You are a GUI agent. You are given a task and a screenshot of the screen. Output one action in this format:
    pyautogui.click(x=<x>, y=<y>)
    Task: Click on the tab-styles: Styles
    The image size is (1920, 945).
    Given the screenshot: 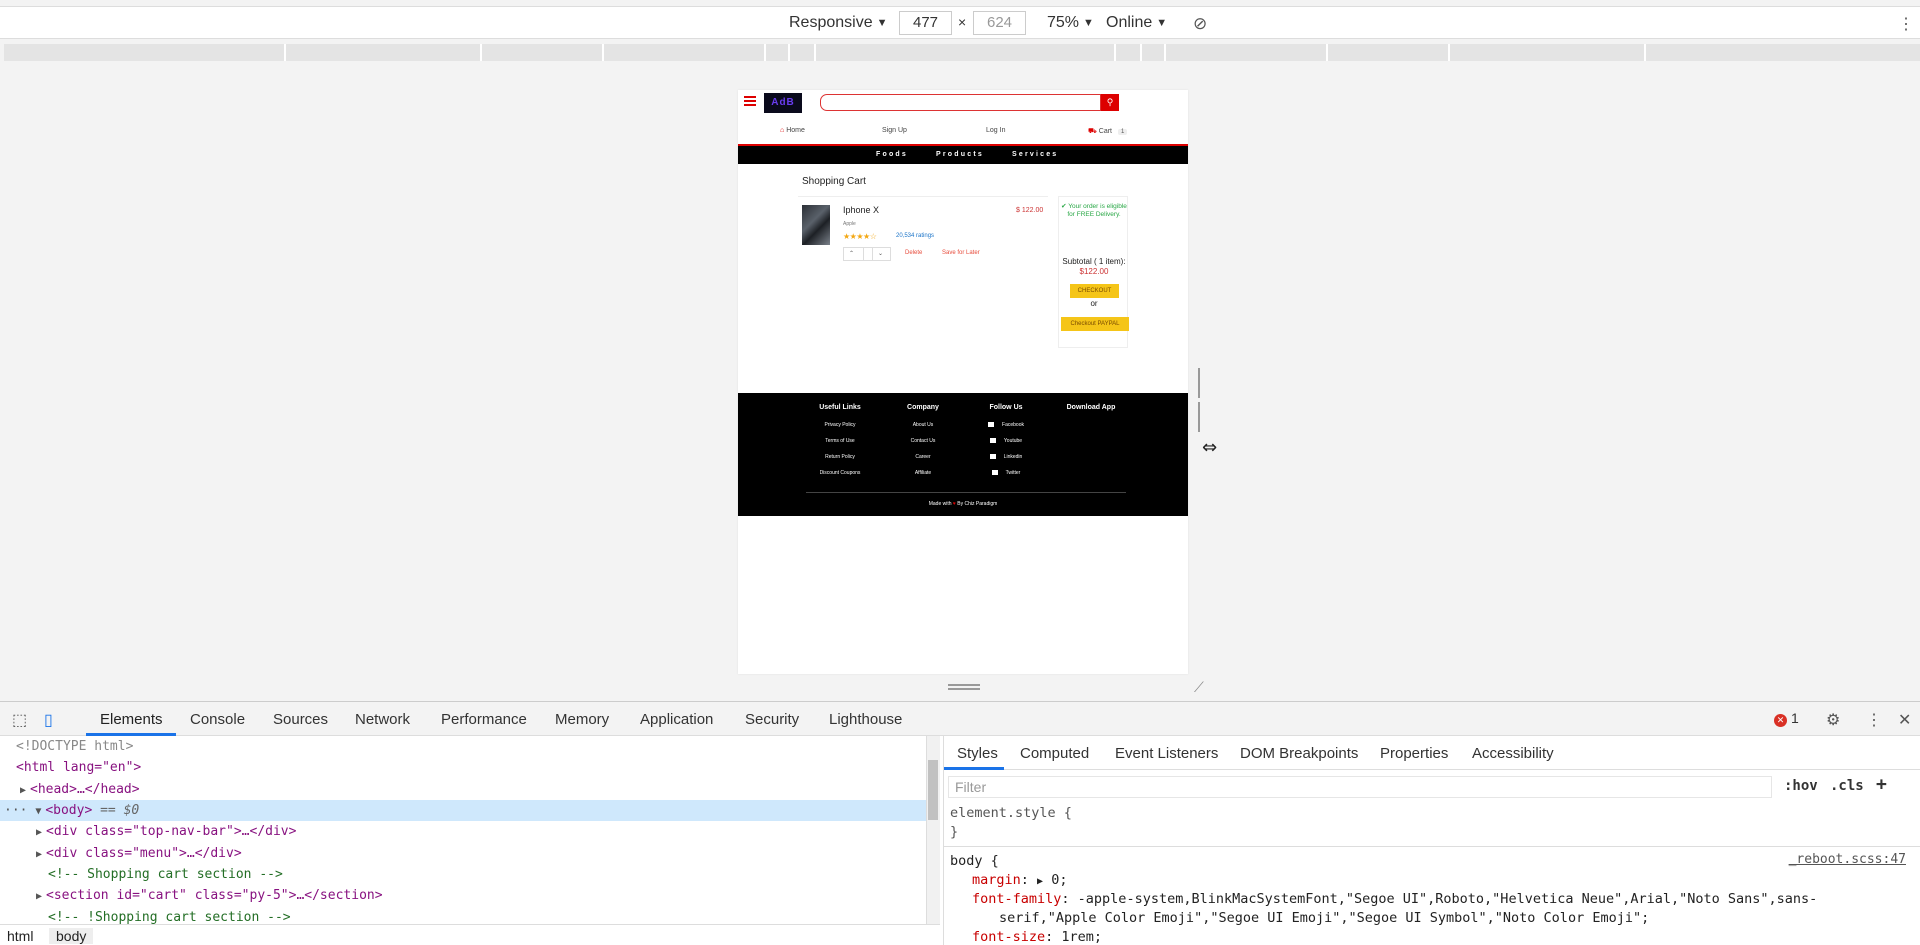 What is the action you would take?
    pyautogui.click(x=977, y=753)
    